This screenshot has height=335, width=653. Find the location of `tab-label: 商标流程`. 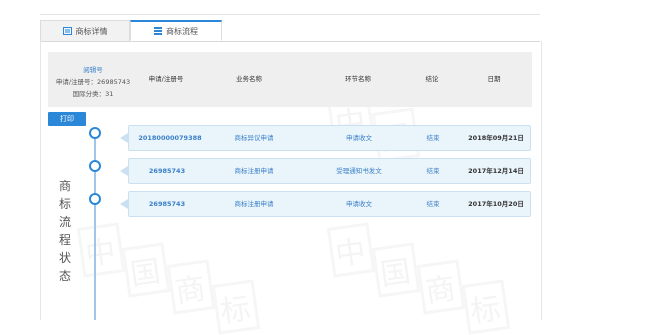

tab-label: 商标流程 is located at coordinates (182, 31).